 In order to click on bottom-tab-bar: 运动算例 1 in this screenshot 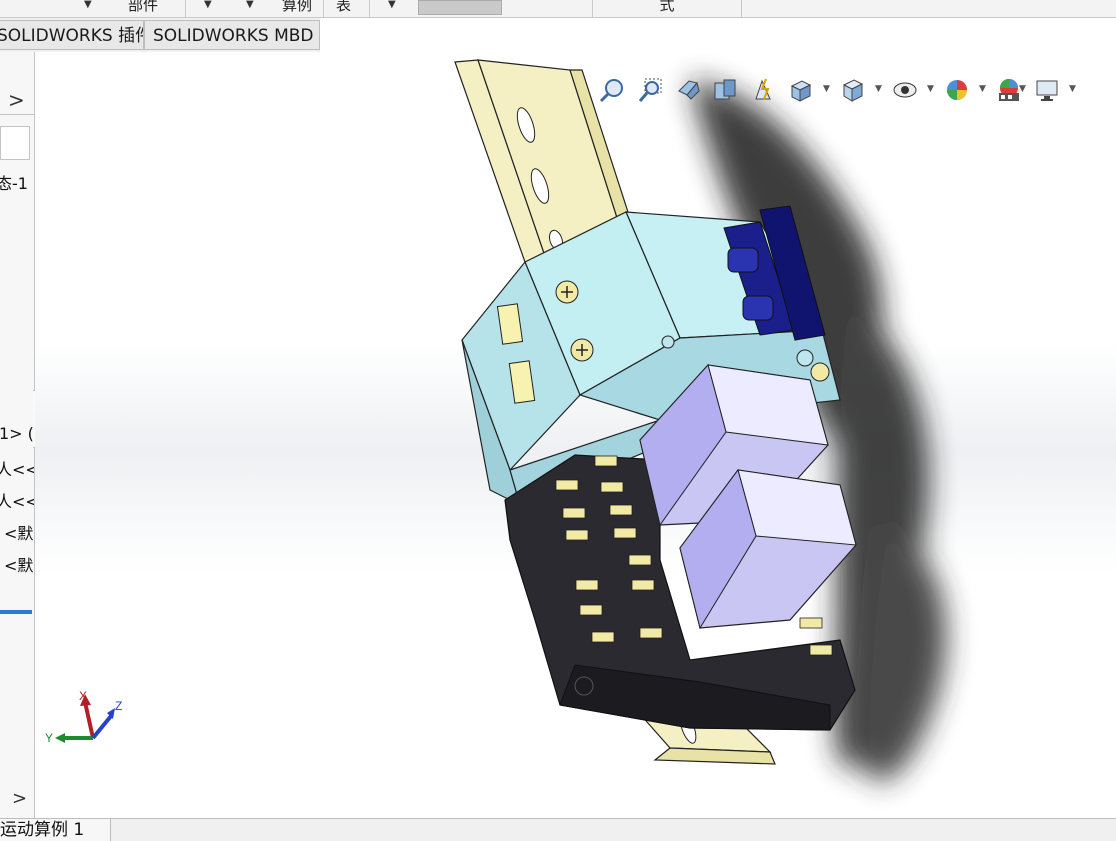, I will do `click(558, 829)`.